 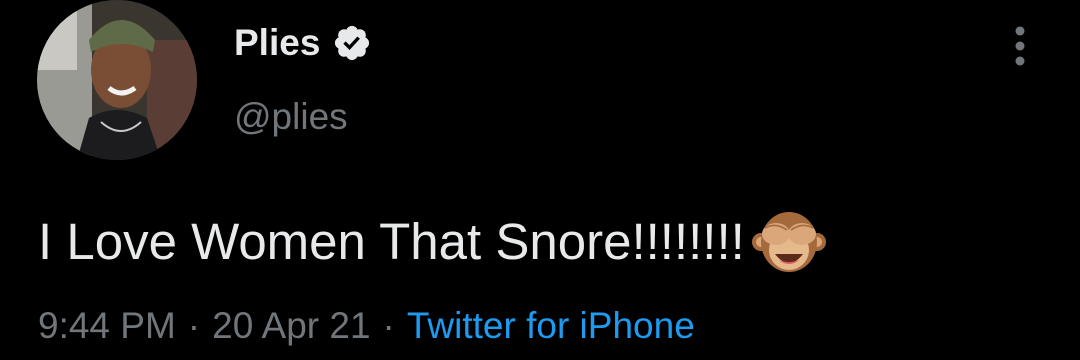 I want to click on tweet-text: I Love Women That Snore!!!!!!!!, so click(x=432, y=241).